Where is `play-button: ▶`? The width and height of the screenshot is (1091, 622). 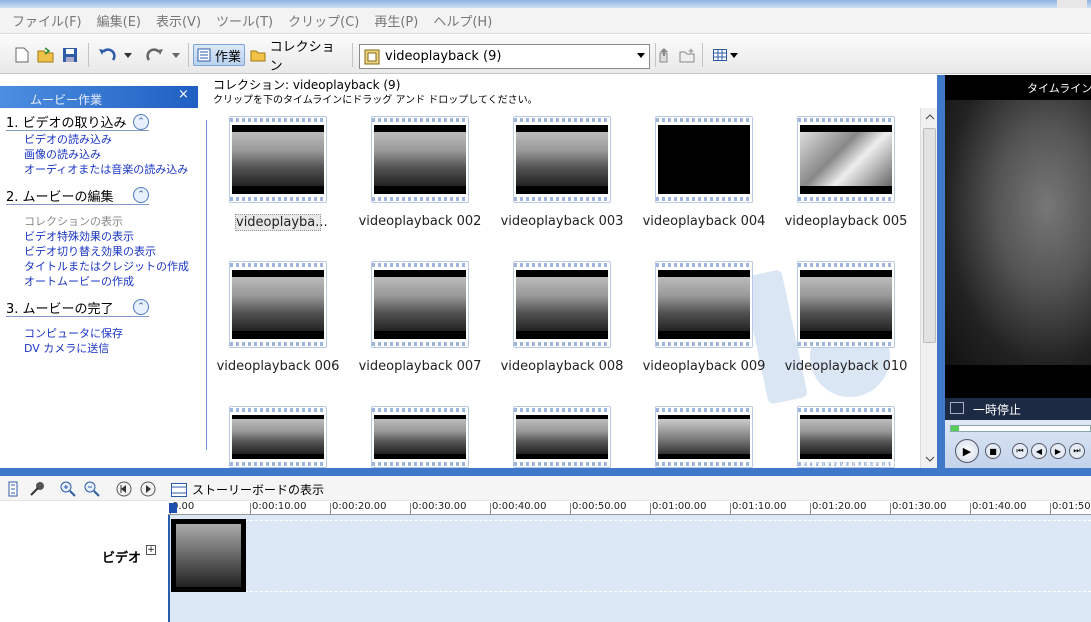 play-button: ▶ is located at coordinates (967, 451).